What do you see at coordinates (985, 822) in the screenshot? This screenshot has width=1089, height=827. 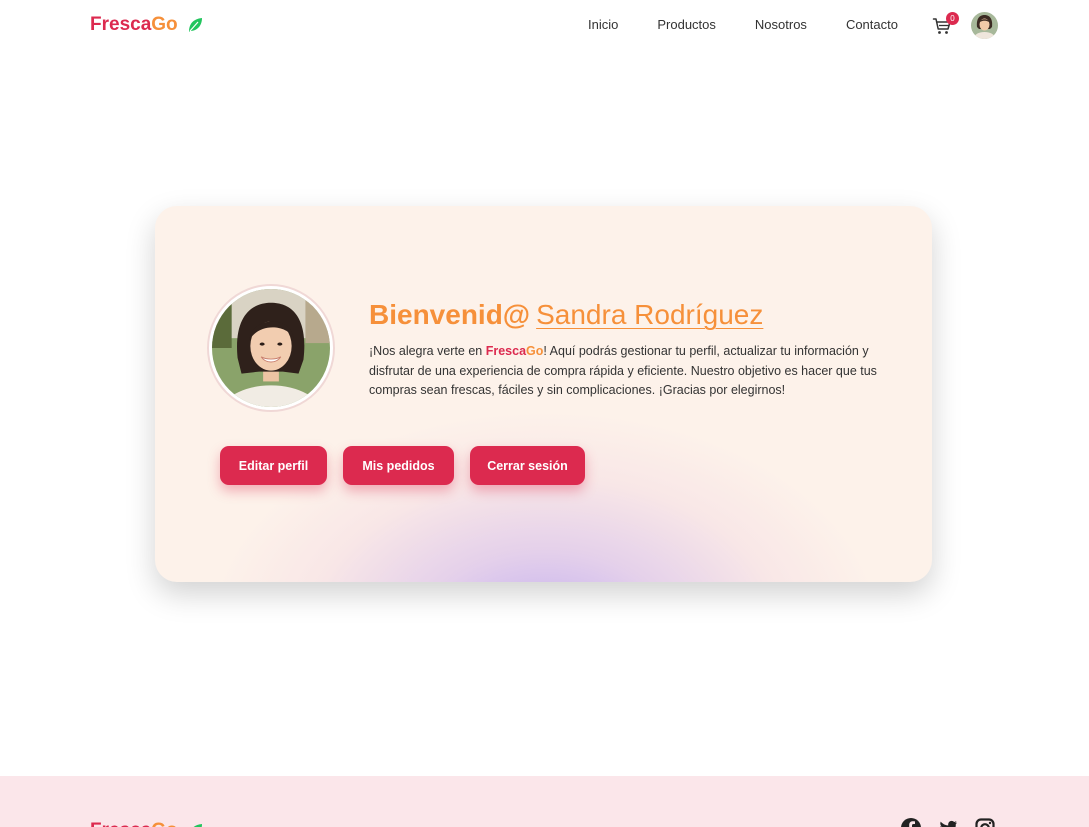 I see `instagram-icon` at bounding box center [985, 822].